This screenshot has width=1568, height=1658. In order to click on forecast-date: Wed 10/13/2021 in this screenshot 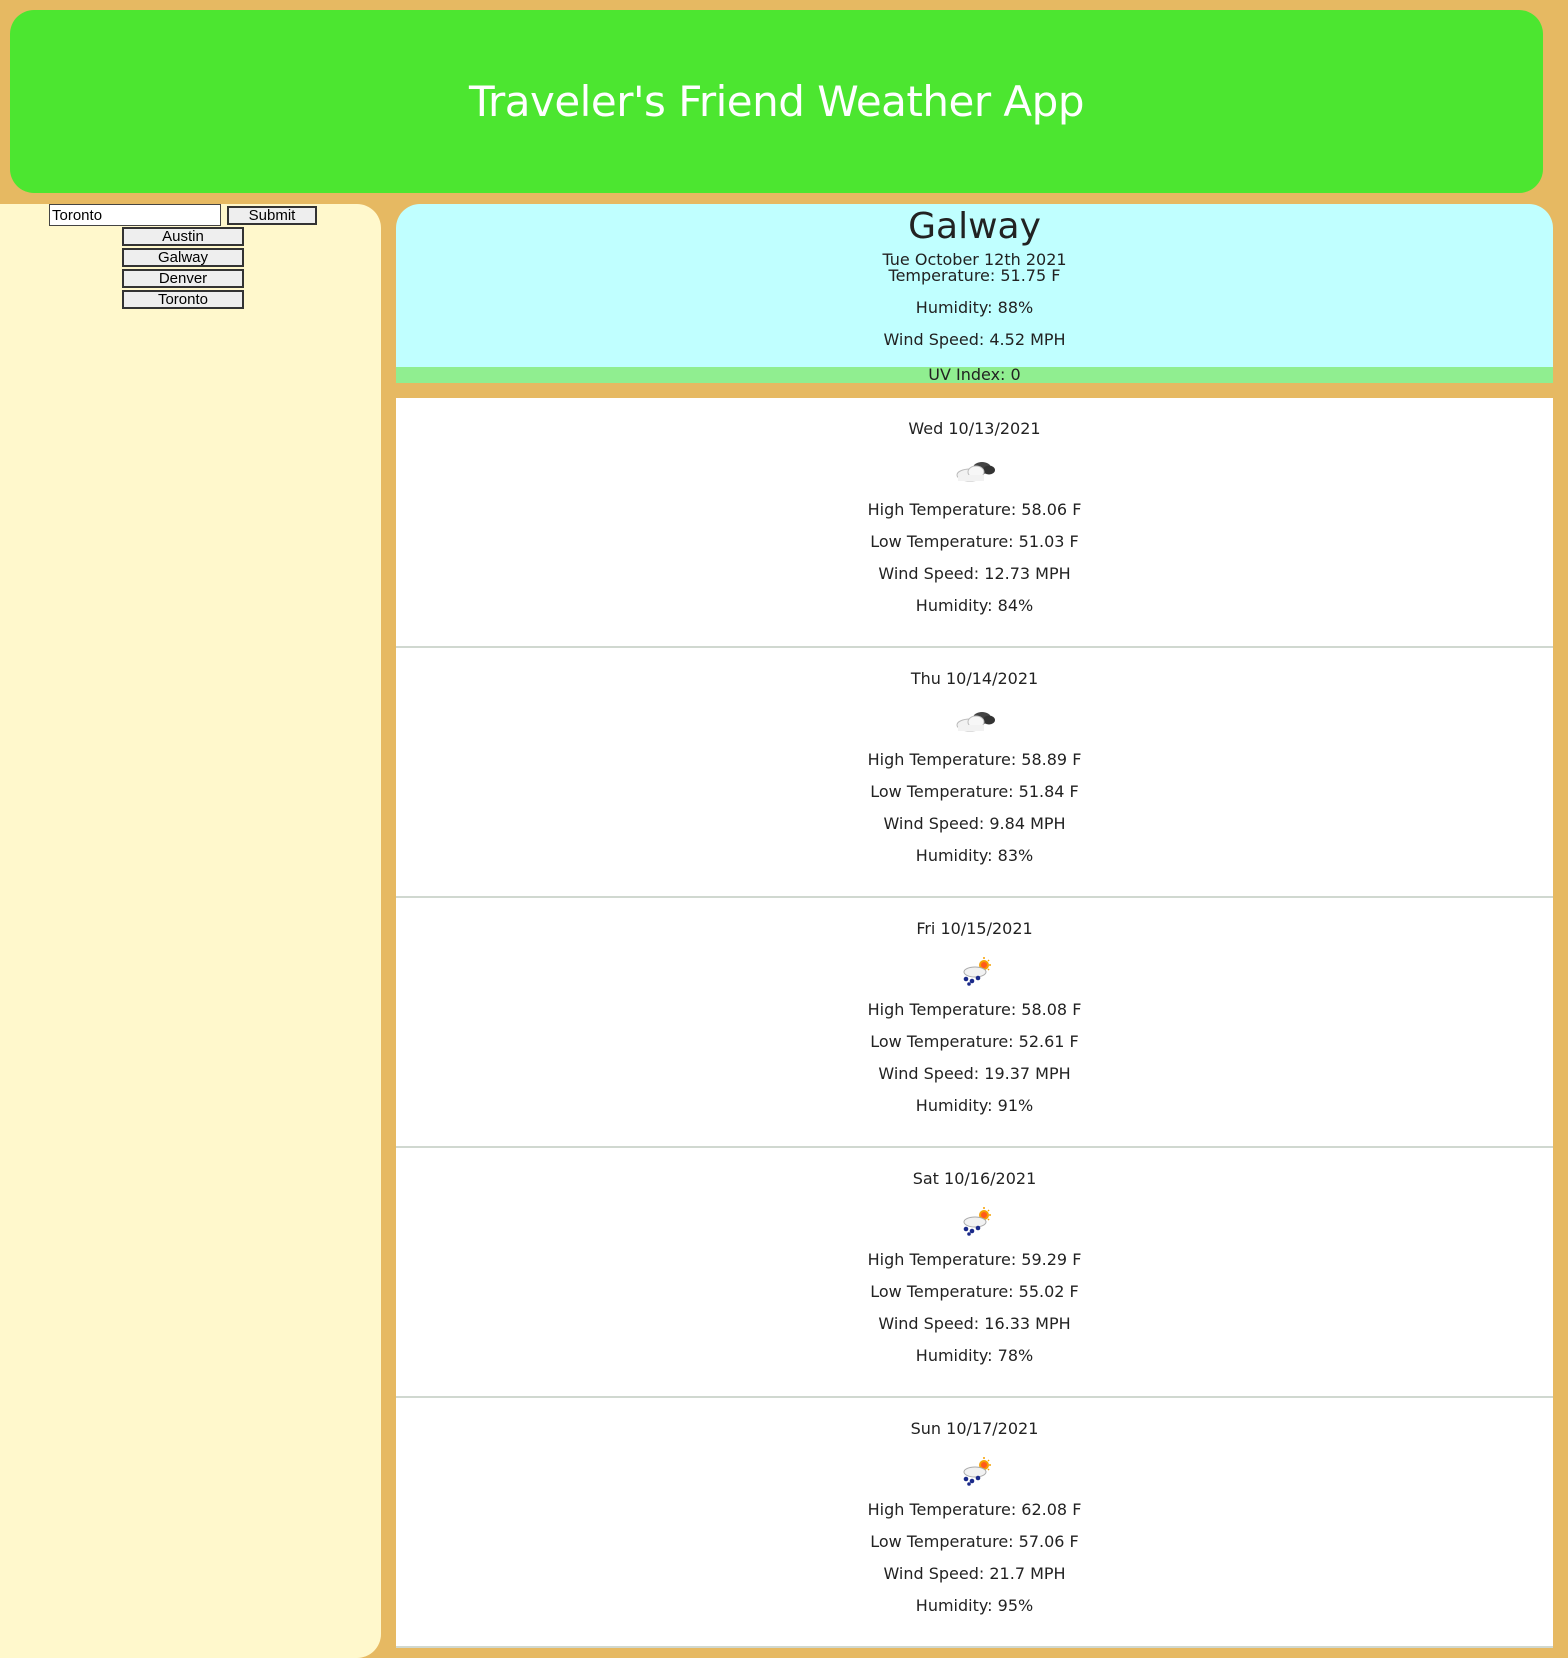, I will do `click(974, 428)`.